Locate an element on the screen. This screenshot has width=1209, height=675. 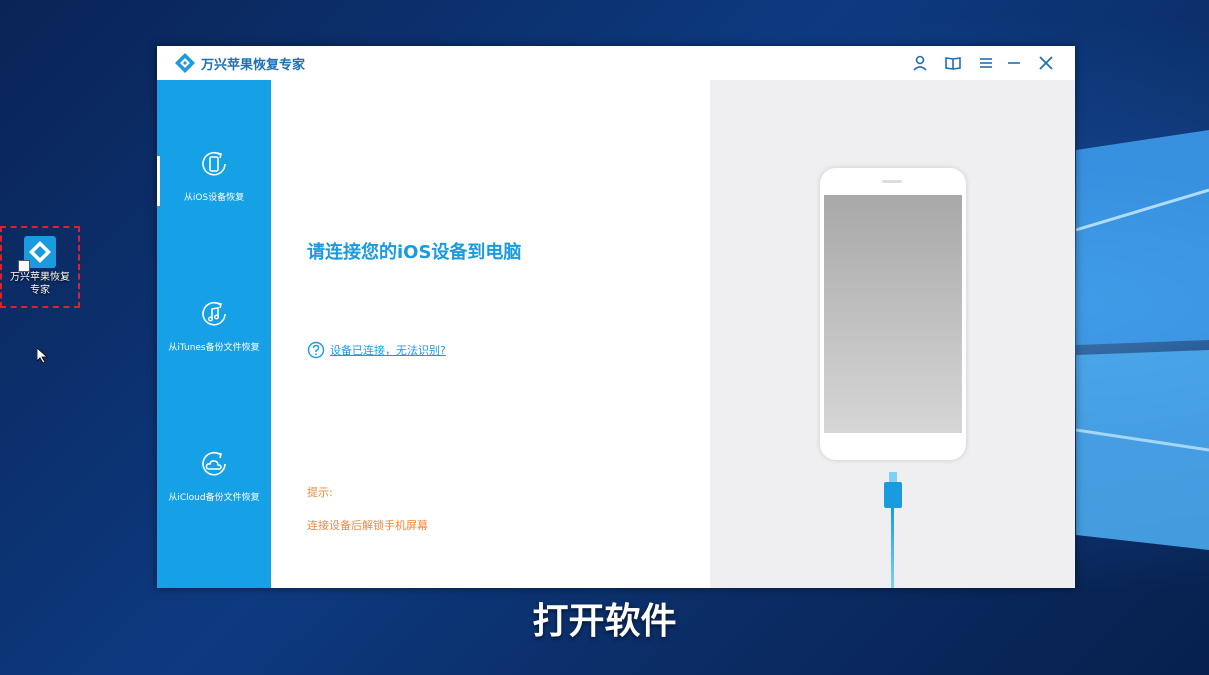
music-note-icon is located at coordinates (214, 313).